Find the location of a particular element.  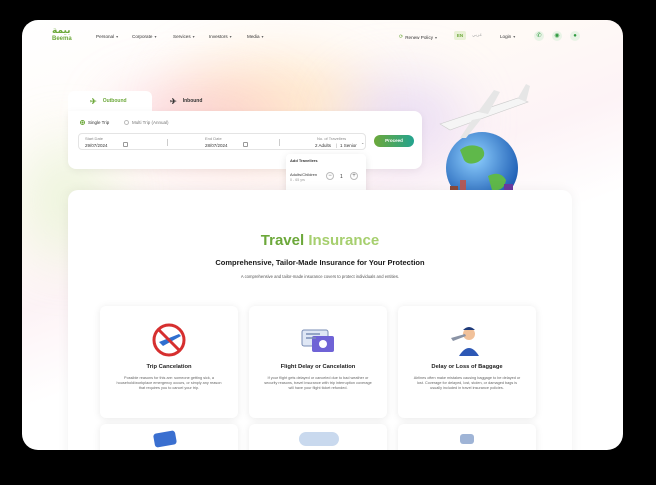

adults-plus-button: + is located at coordinates (354, 176).